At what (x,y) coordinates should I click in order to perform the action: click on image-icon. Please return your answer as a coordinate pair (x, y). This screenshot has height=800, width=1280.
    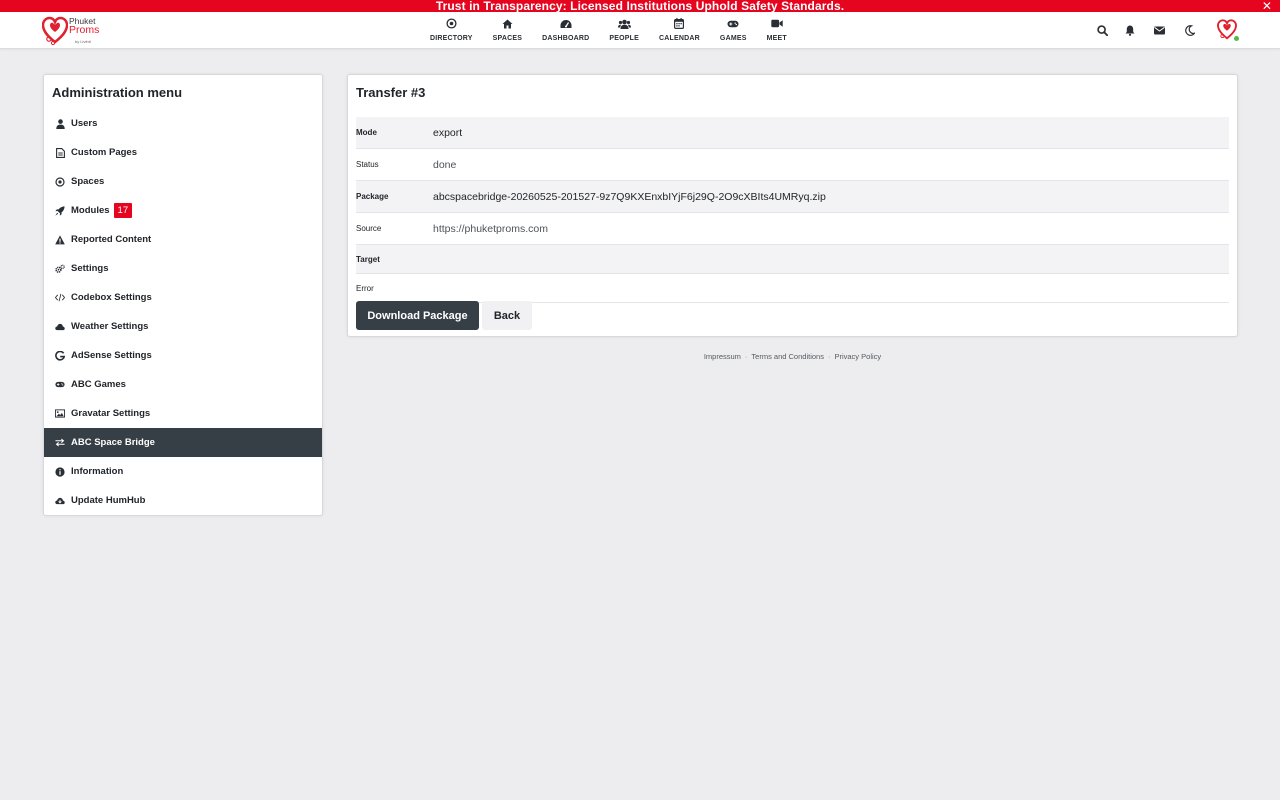
    Looking at the image, I should click on (60, 414).